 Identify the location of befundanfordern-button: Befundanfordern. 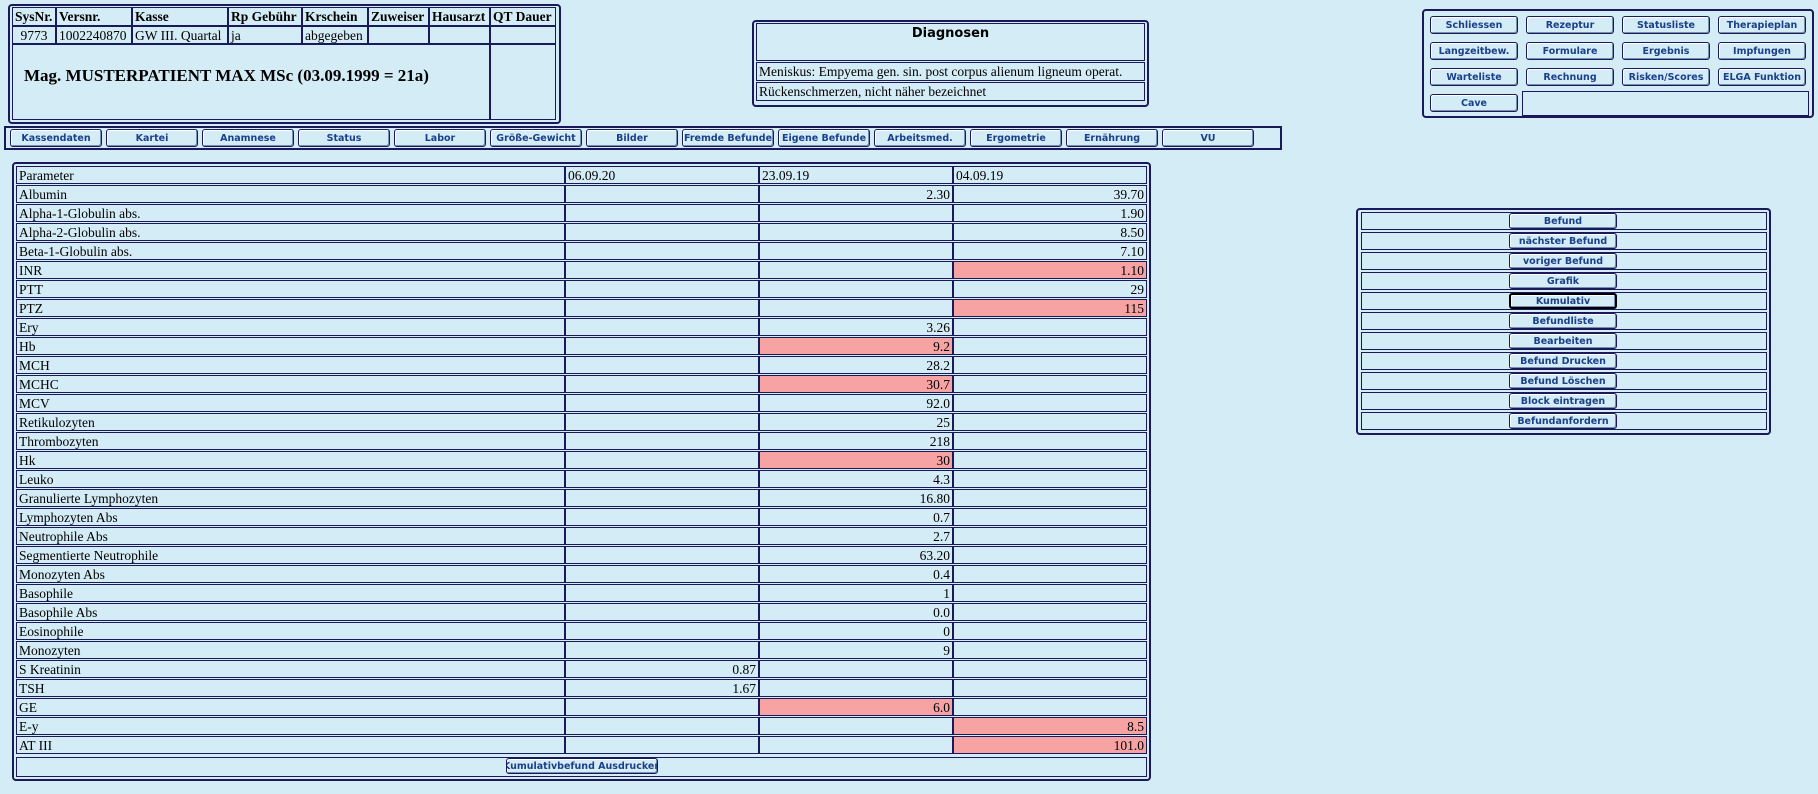
(1563, 421).